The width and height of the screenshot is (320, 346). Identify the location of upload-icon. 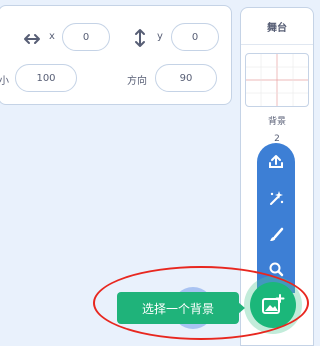
(276, 161).